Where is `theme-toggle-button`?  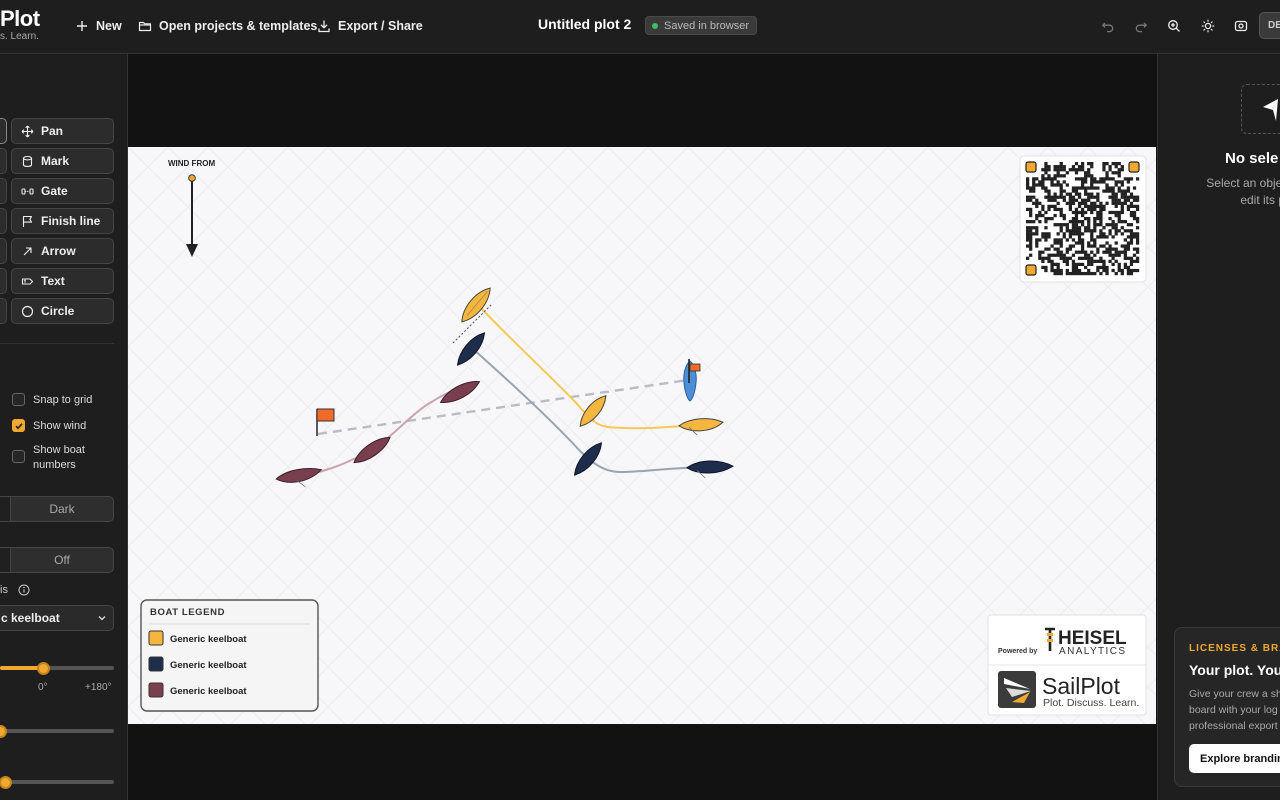
theme-toggle-button is located at coordinates (1208, 26).